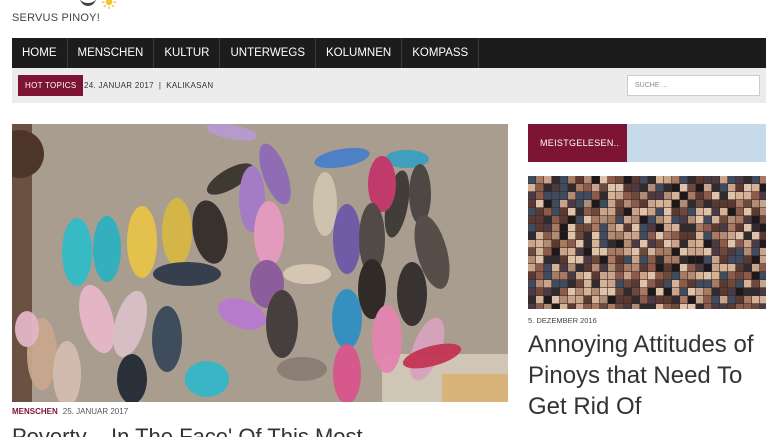  Describe the element at coordinates (56, 18) in the screenshot. I see `site-tagline: SERVUS PINOY!` at that location.